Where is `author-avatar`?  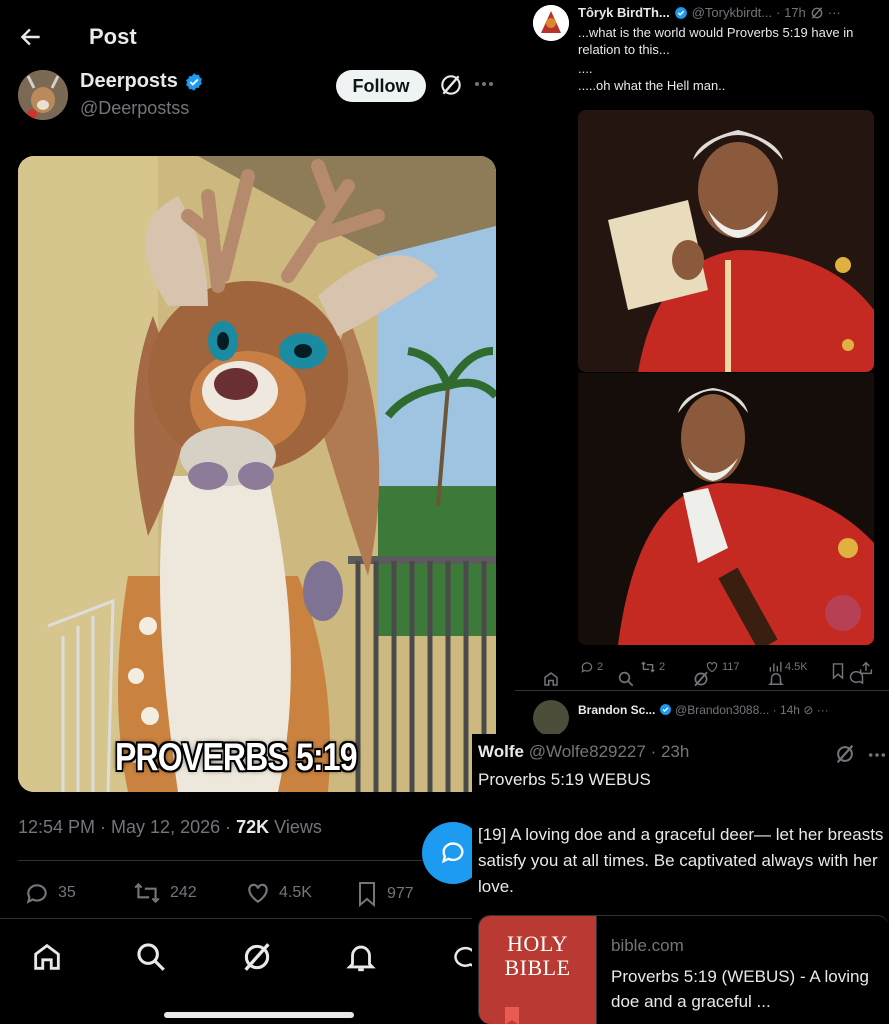 author-avatar is located at coordinates (43, 95).